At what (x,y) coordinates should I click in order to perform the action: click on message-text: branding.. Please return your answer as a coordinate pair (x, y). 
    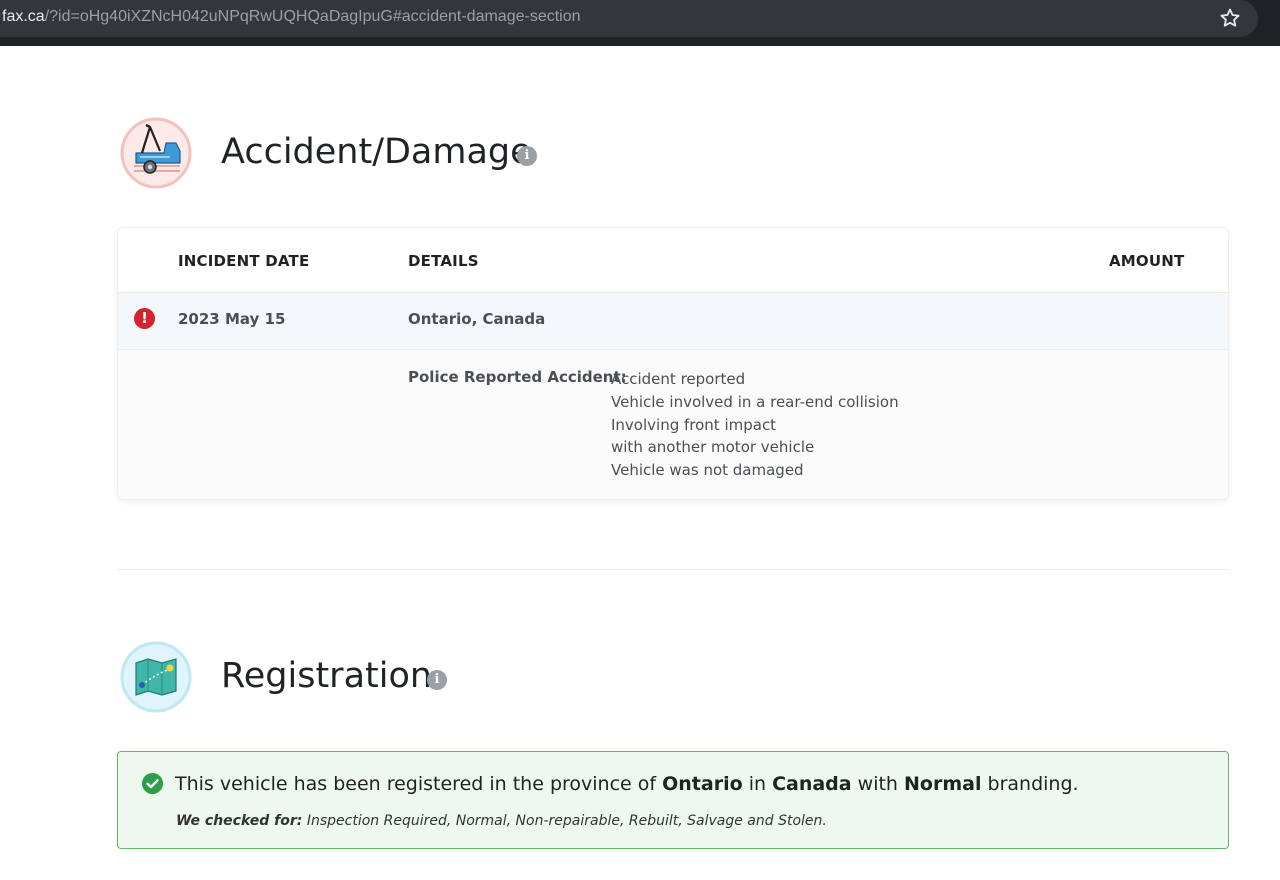
    Looking at the image, I should click on (1030, 784).